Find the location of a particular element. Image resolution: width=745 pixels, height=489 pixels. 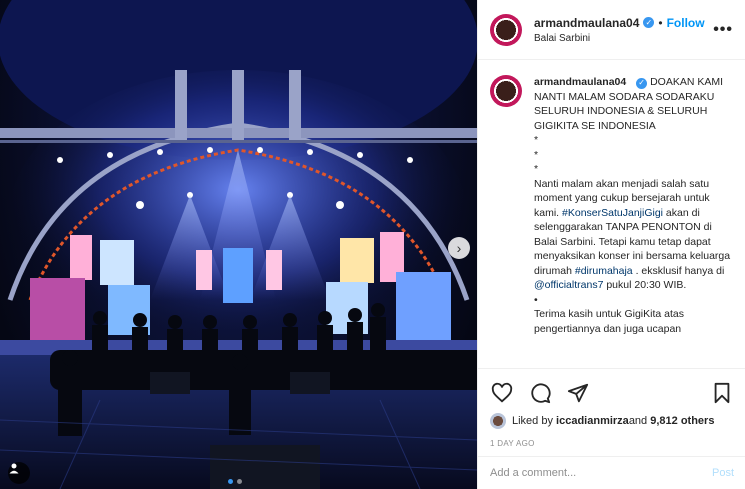

header-line: armandmaulana04 ✓ • Follow is located at coordinates (623, 23).